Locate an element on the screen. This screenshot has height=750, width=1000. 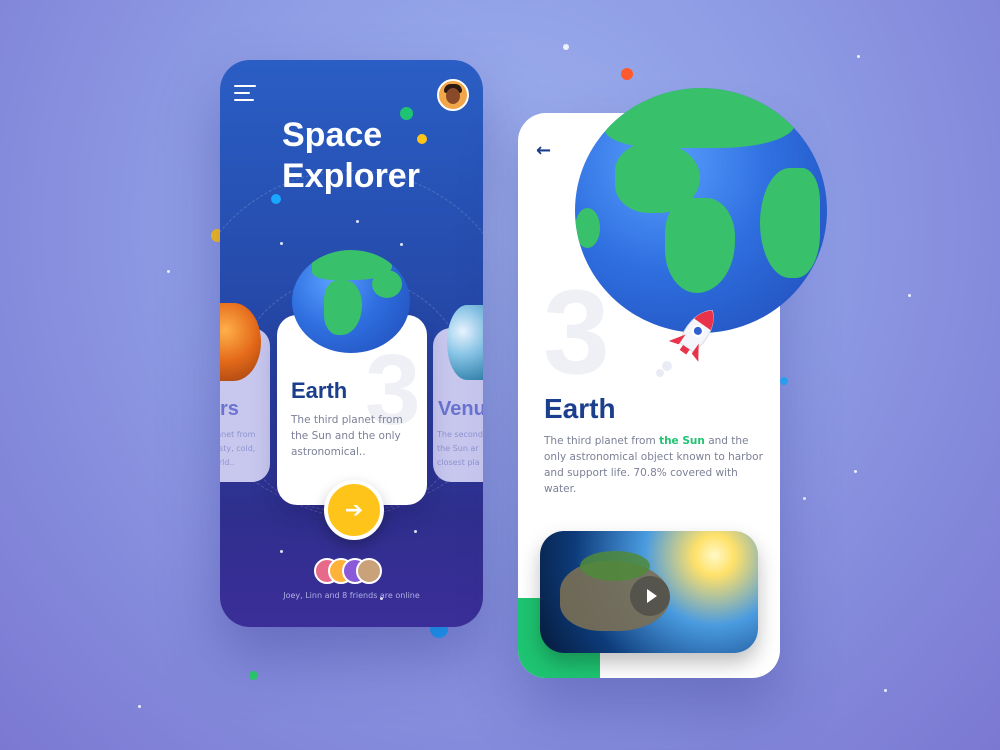
arrow-right-icon: ➔ is located at coordinates (354, 510).